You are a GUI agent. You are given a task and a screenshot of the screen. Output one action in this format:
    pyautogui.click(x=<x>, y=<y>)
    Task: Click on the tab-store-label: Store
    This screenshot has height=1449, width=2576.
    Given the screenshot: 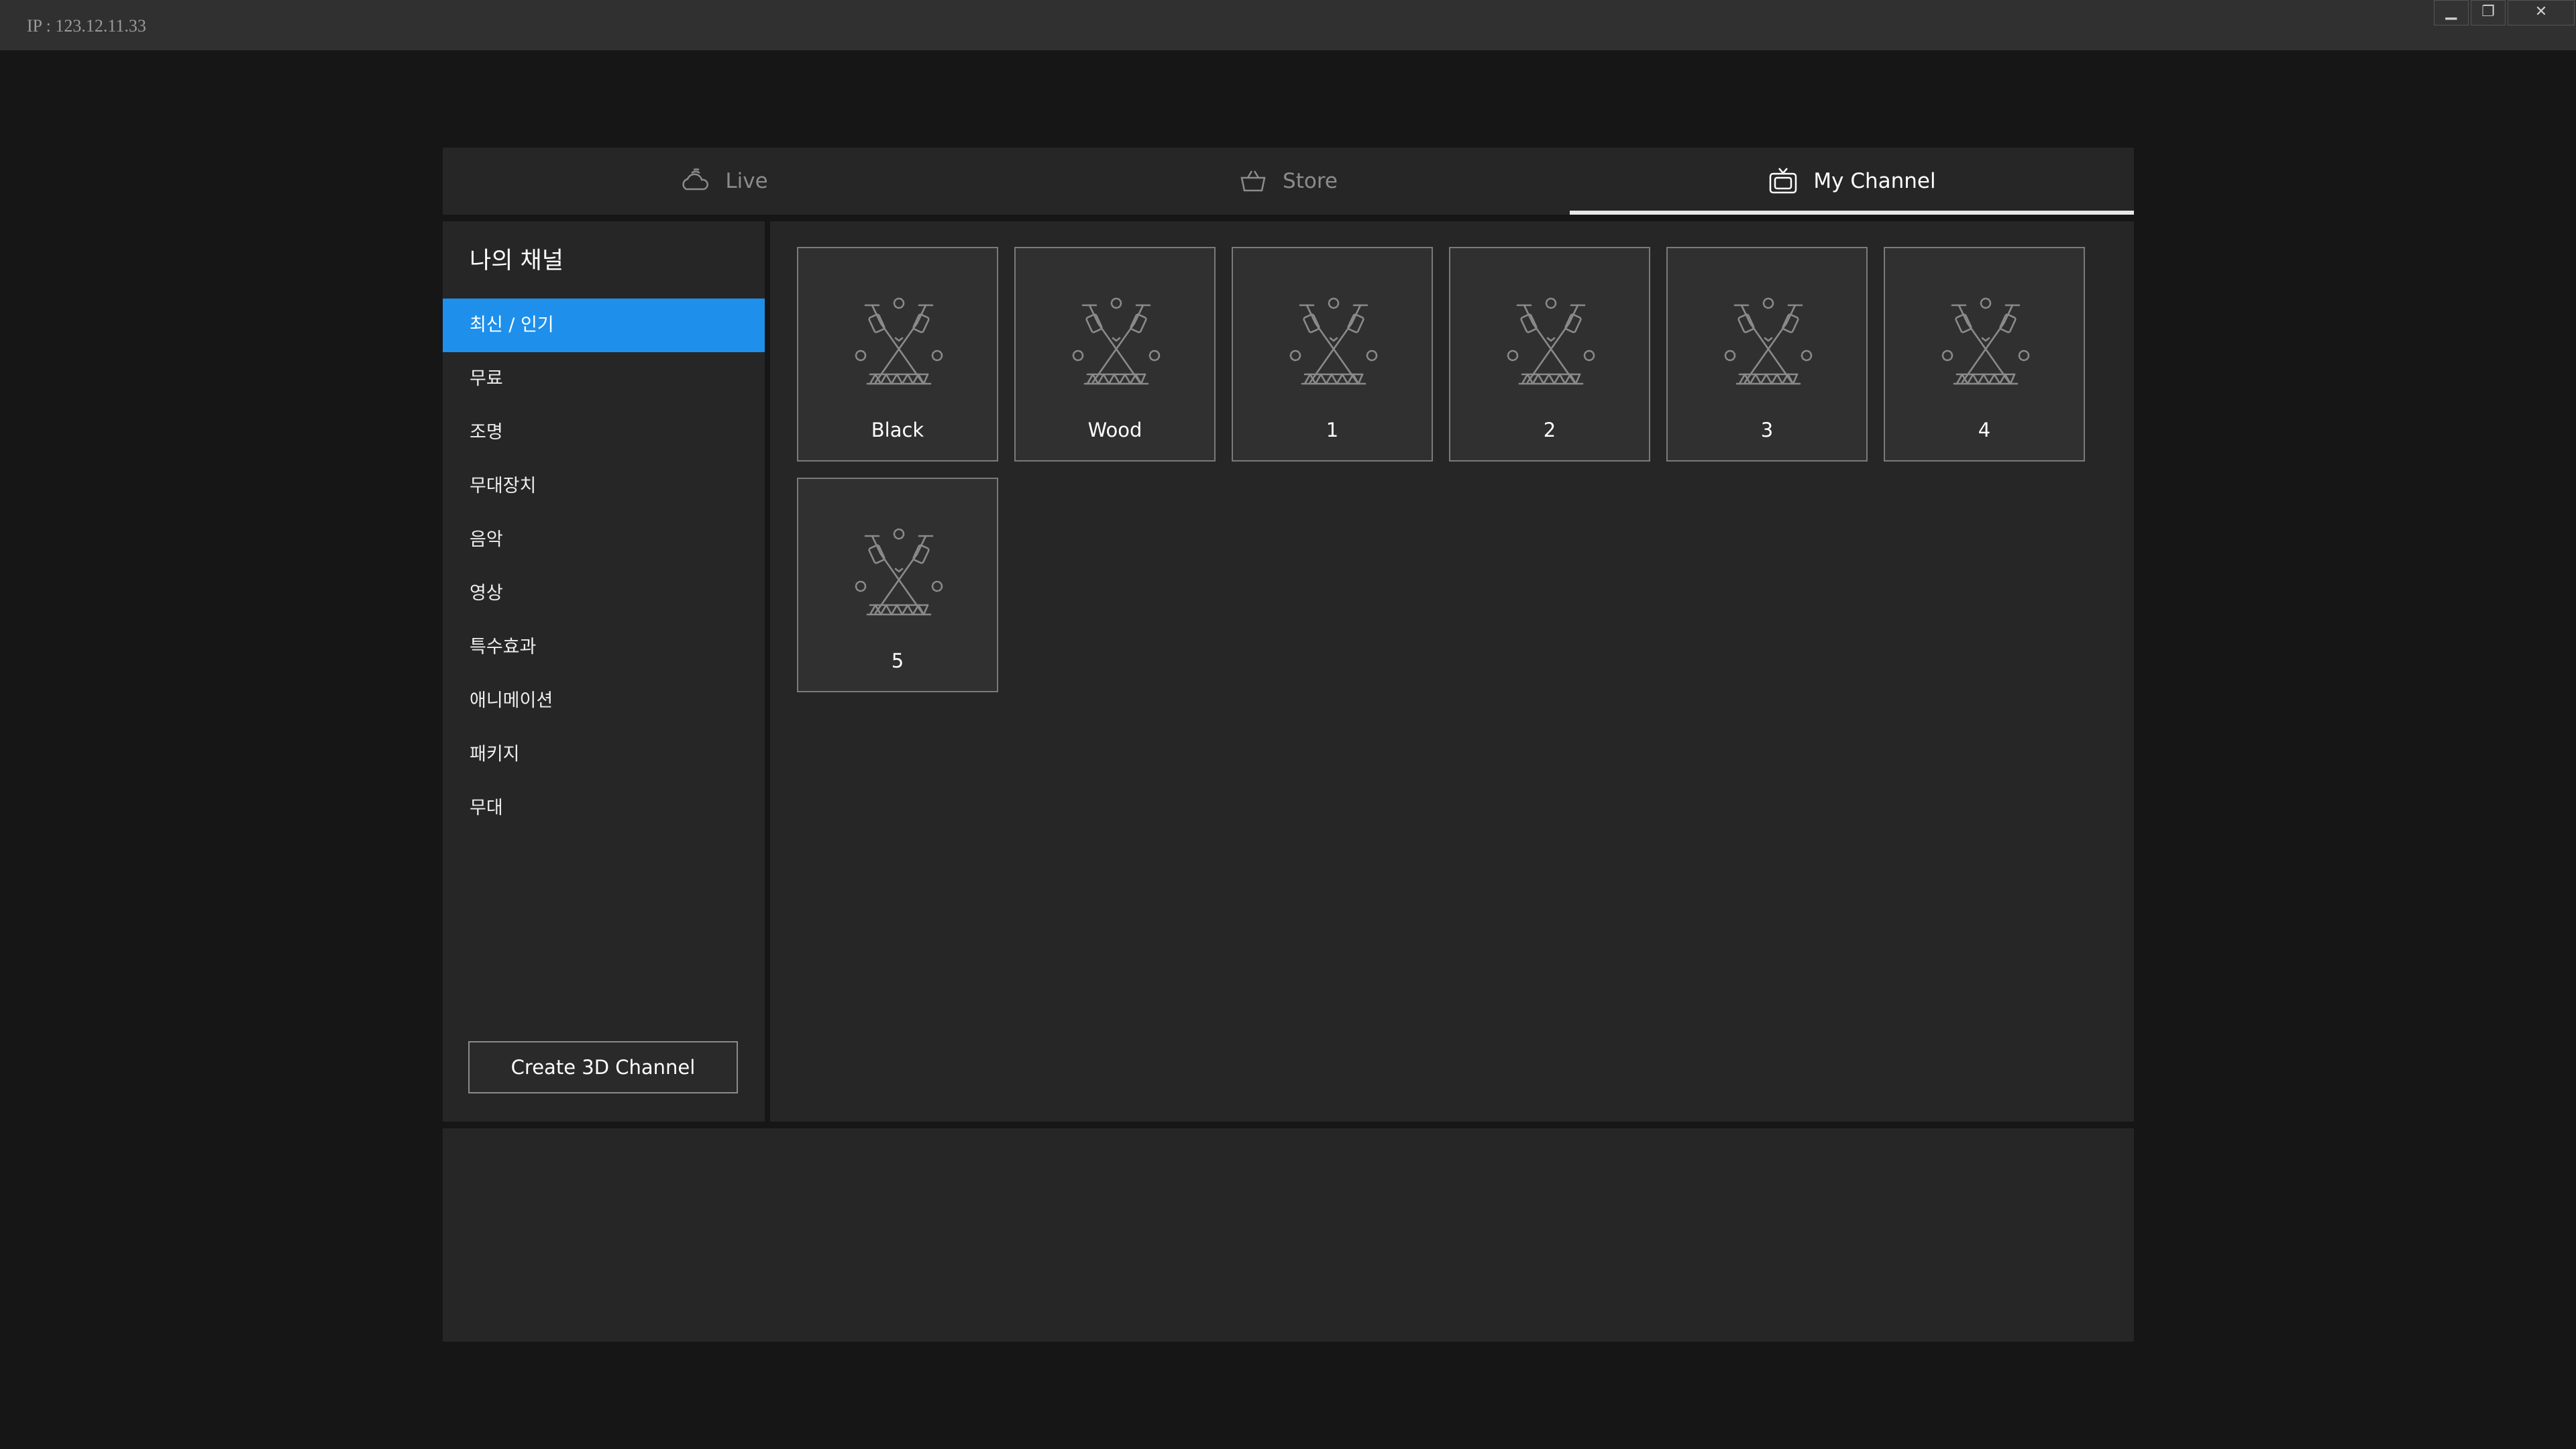 What is the action you would take?
    pyautogui.click(x=1310, y=181)
    